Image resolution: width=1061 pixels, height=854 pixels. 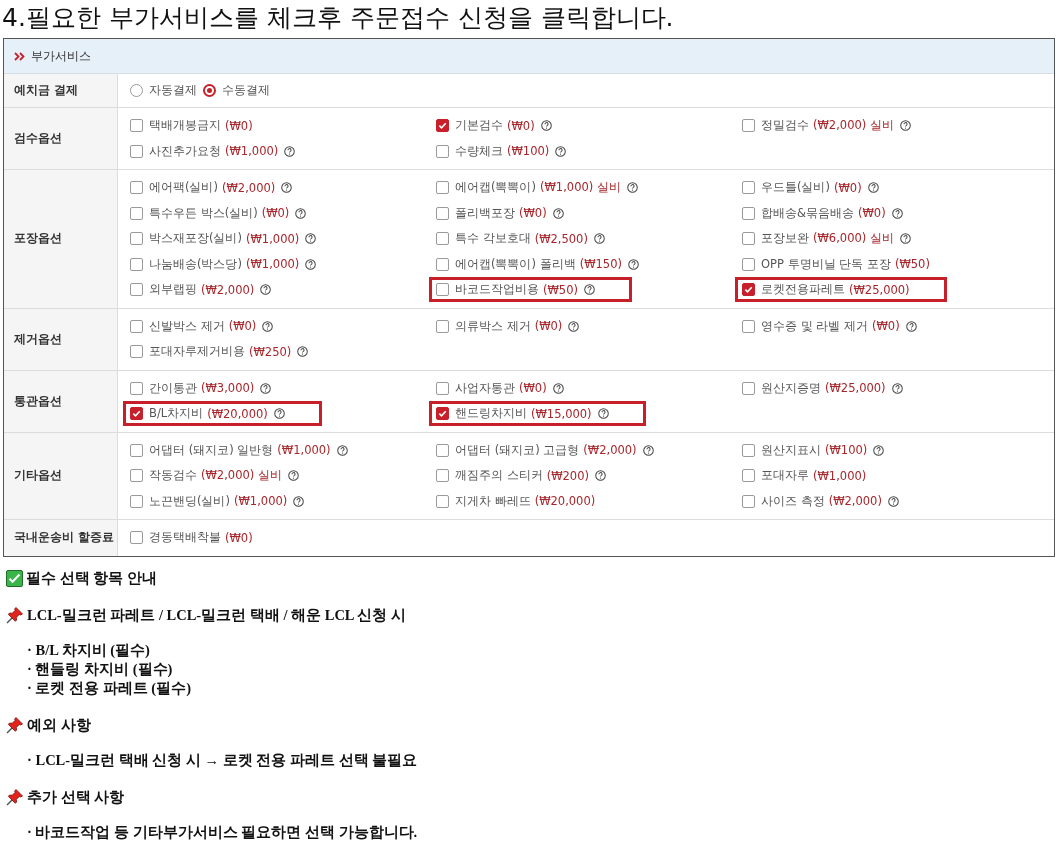 I want to click on option-label: 폴리백포장, so click(x=485, y=213).